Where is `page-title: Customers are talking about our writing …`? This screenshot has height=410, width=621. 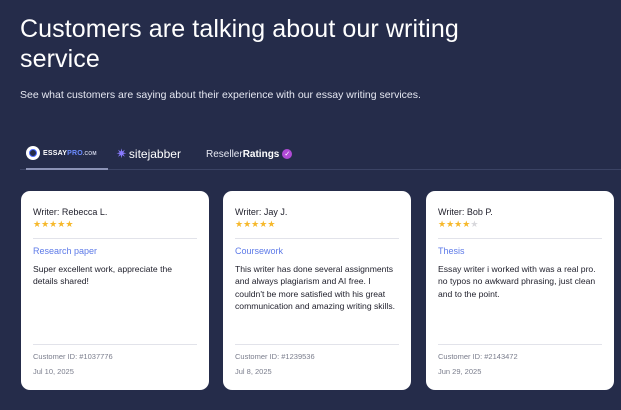 page-title: Customers are talking about our writing … is located at coordinates (239, 44).